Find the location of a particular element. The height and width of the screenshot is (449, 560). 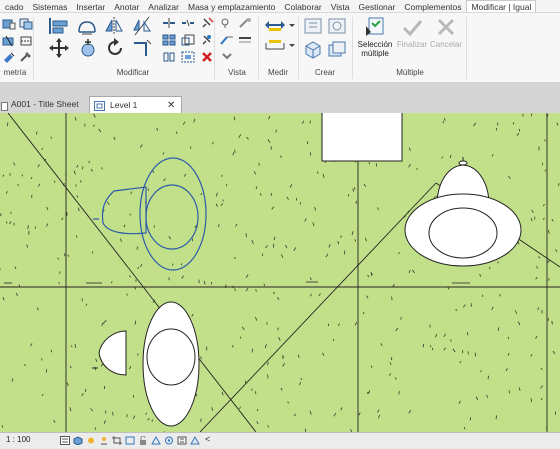

lamp-fixture-selected is located at coordinates (149, 214).